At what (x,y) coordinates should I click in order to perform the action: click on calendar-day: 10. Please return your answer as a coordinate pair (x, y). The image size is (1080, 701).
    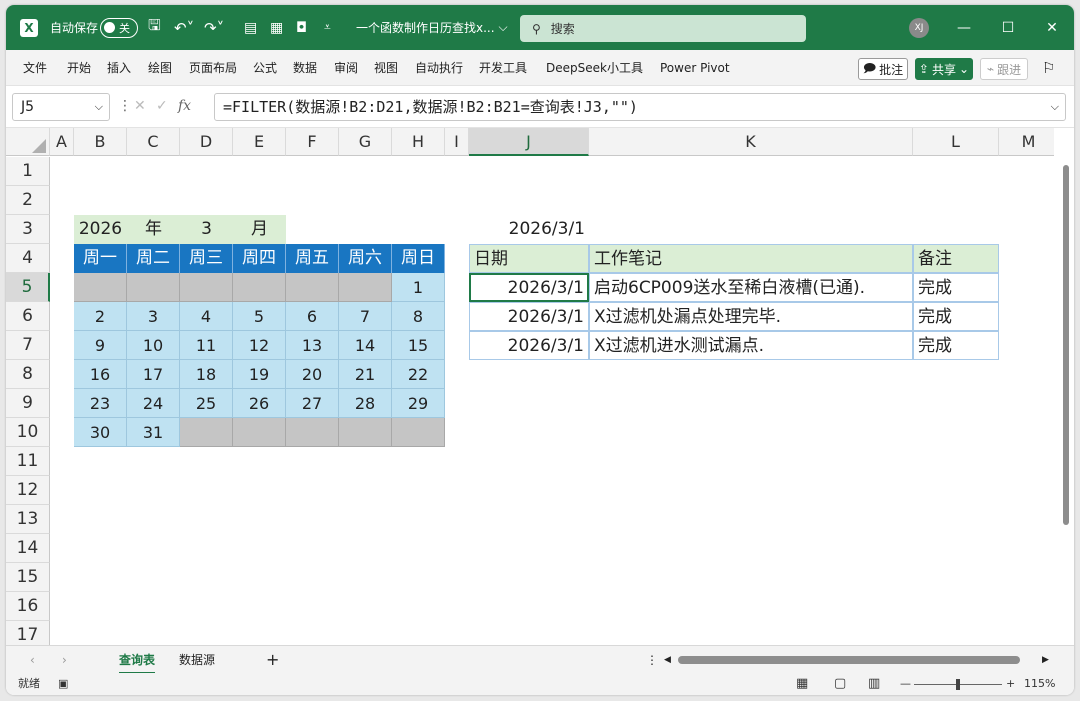
    Looking at the image, I should click on (153, 345).